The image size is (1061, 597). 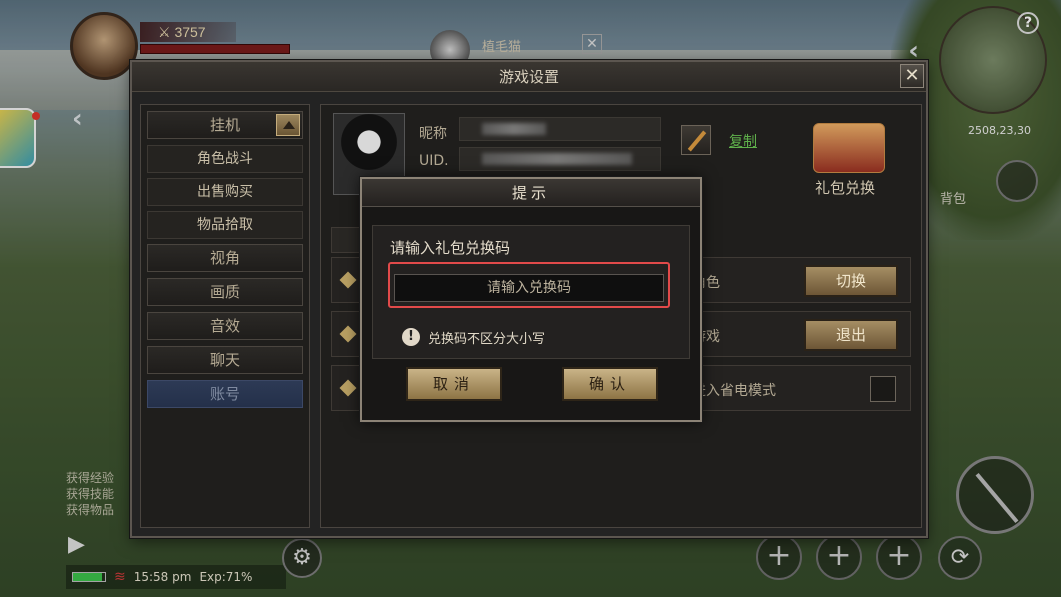 I want to click on row-label: 进入省电模式, so click(x=734, y=391).